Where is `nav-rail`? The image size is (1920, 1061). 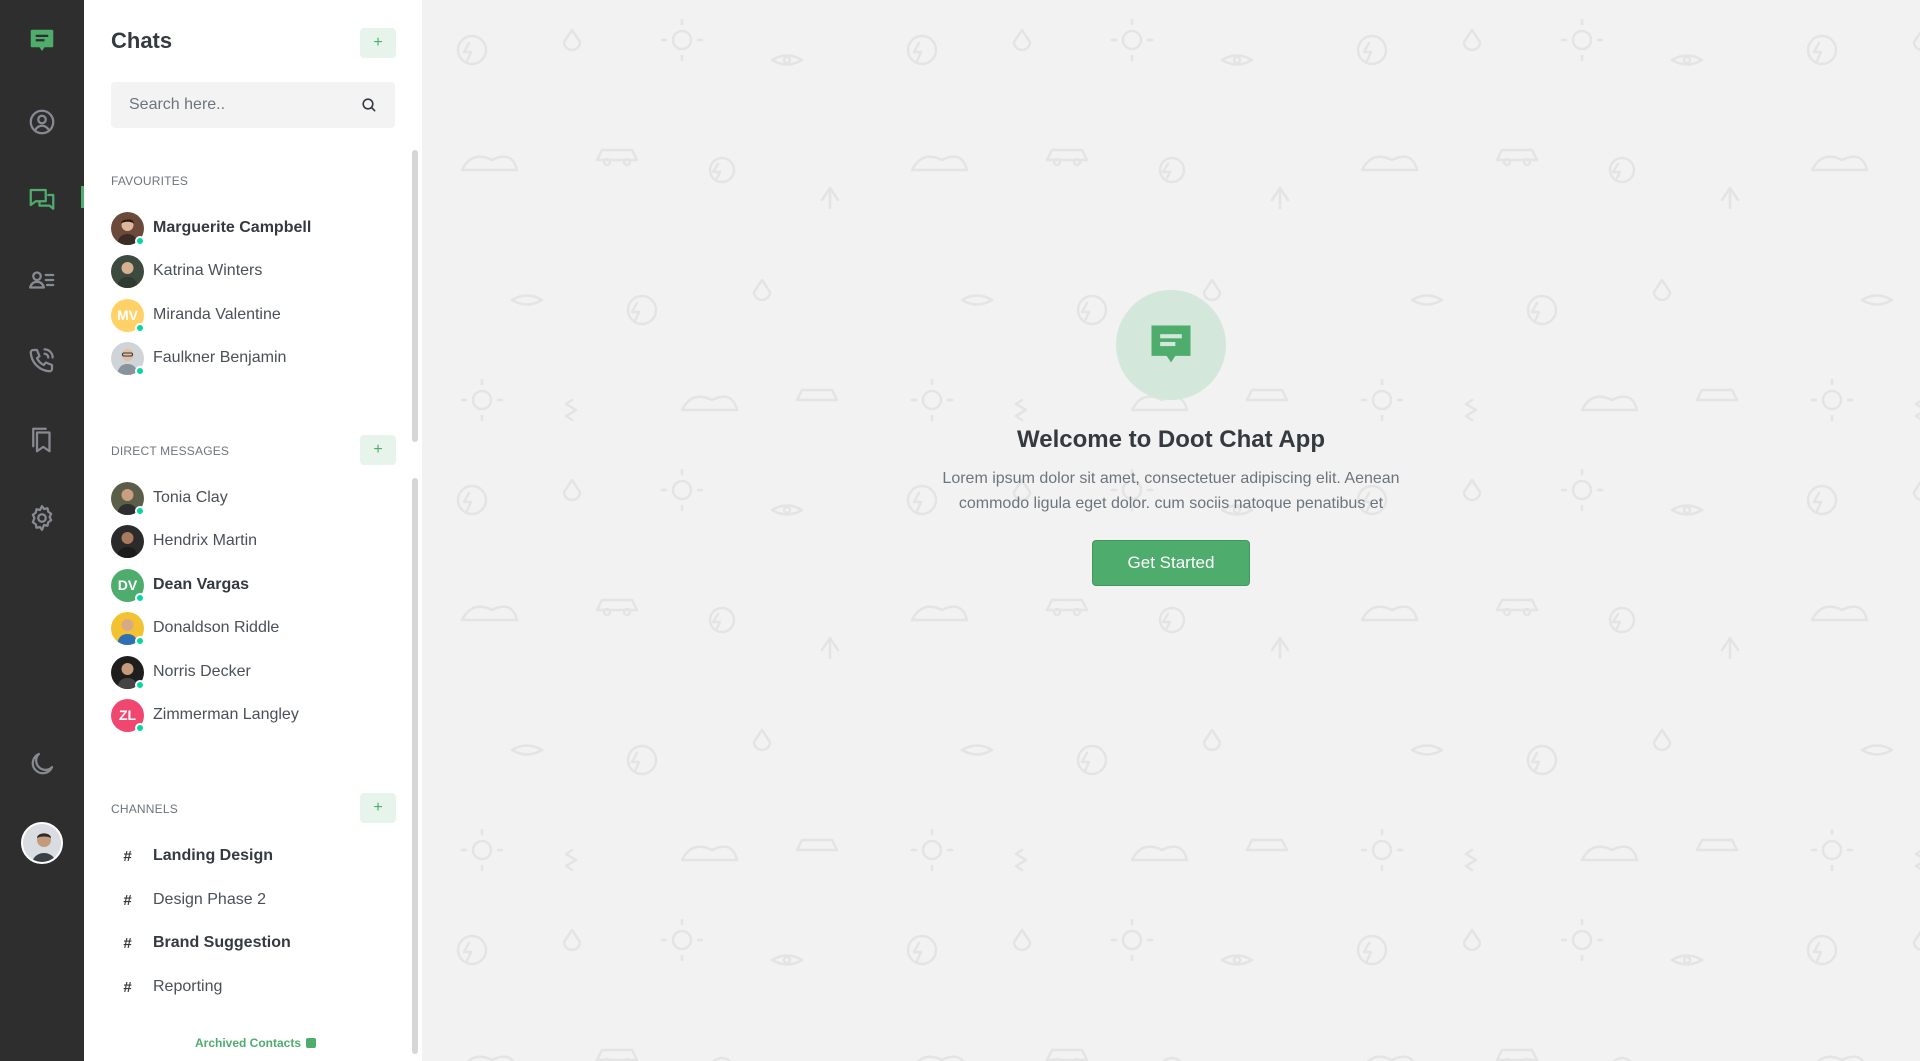
nav-rail is located at coordinates (42, 530).